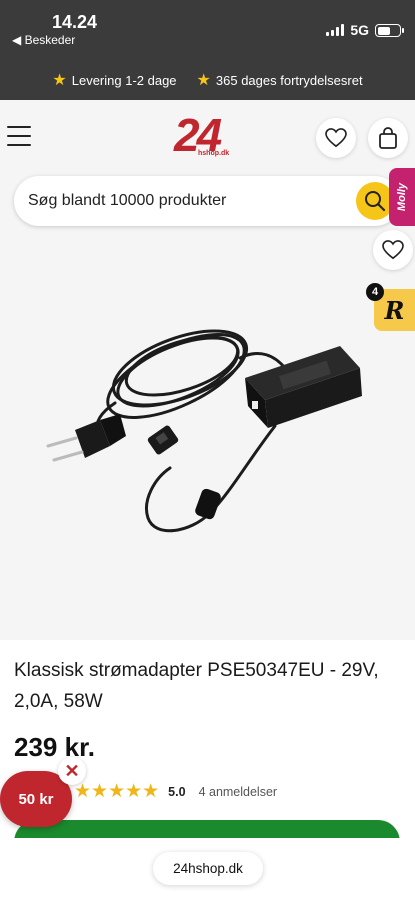 Image resolution: width=415 pixels, height=900 pixels. I want to click on battery-icon, so click(389, 30).